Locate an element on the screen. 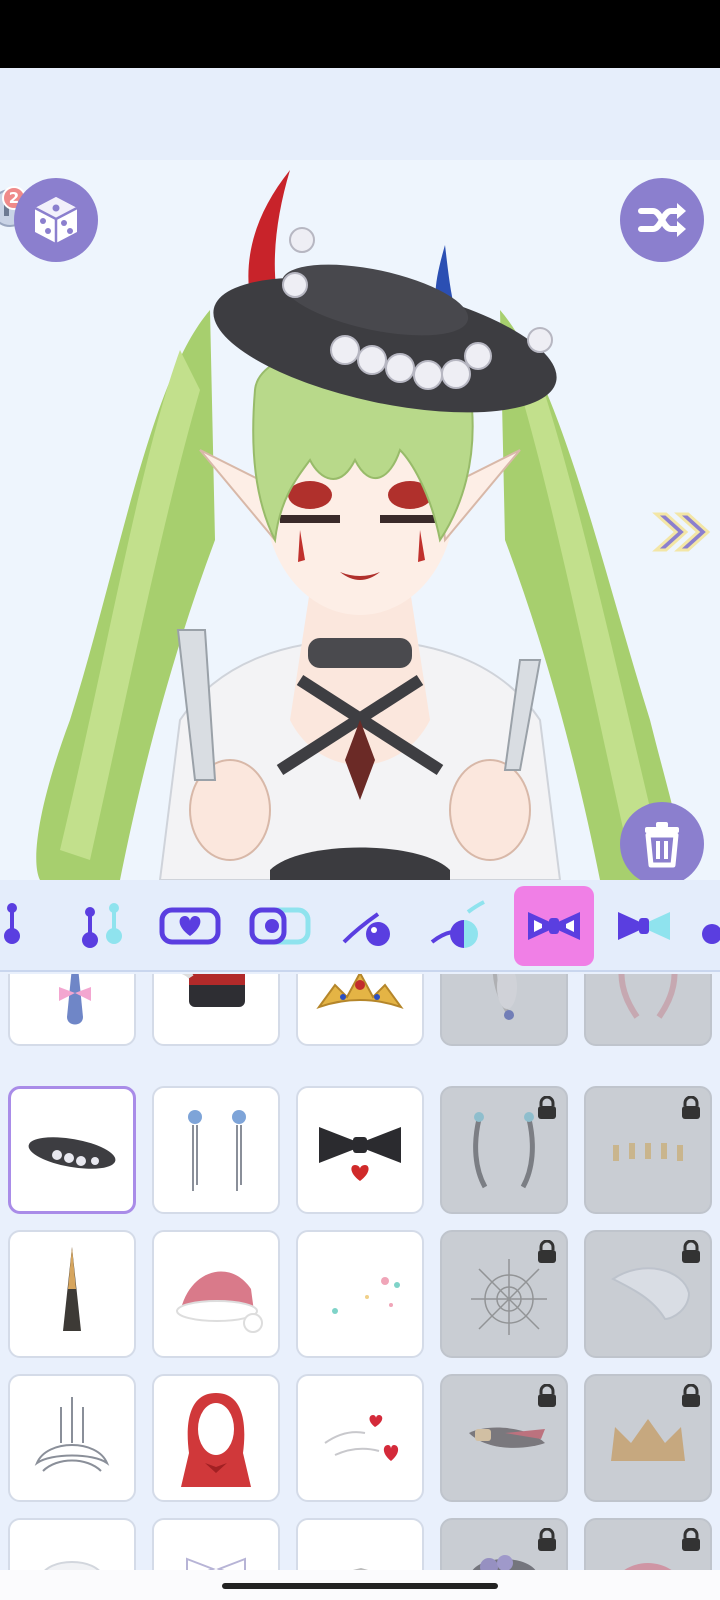 The width and height of the screenshot is (720, 1600). heart-stickers-item is located at coordinates (360, 1438).